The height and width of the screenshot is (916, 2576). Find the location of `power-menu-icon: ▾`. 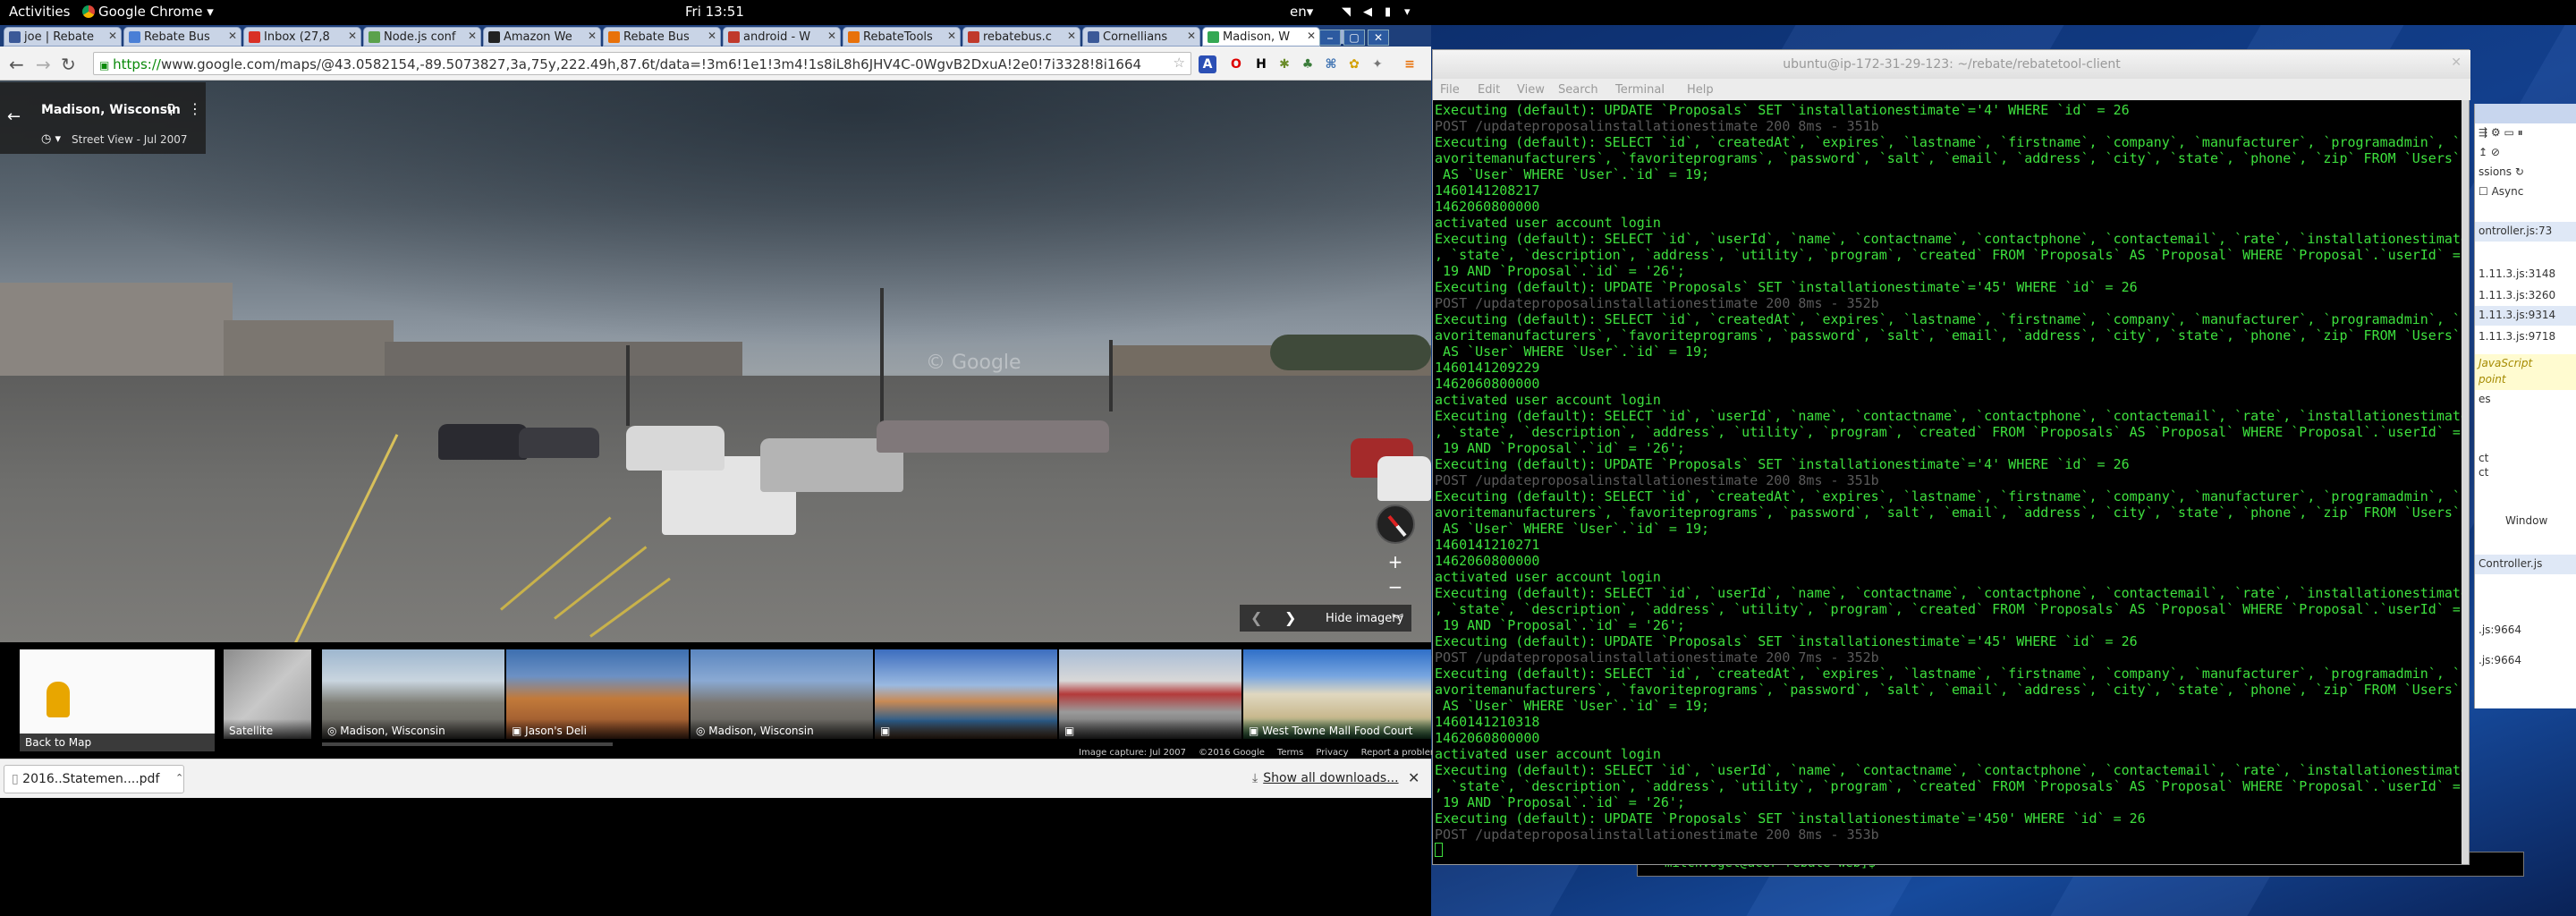

power-menu-icon: ▾ is located at coordinates (1411, 12).